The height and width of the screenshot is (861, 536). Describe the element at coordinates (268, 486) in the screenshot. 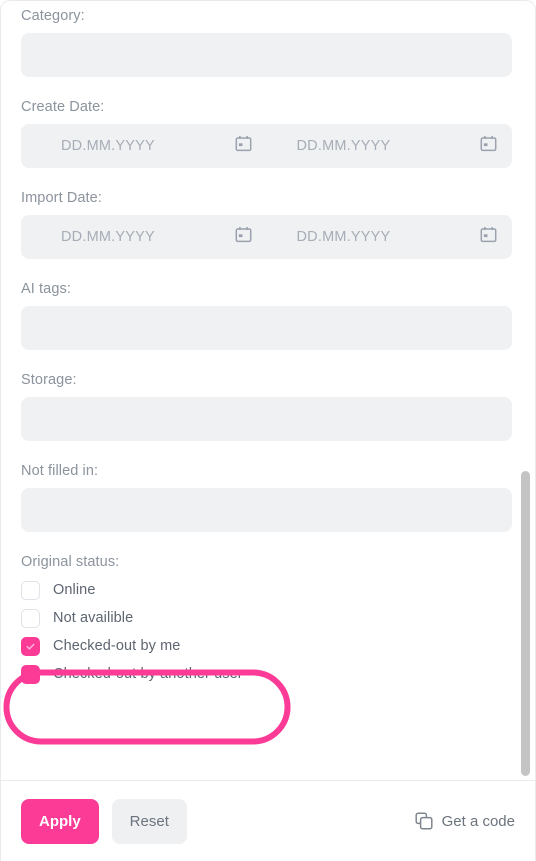

I see `field-group-not-filled-in: Not filled in:` at that location.